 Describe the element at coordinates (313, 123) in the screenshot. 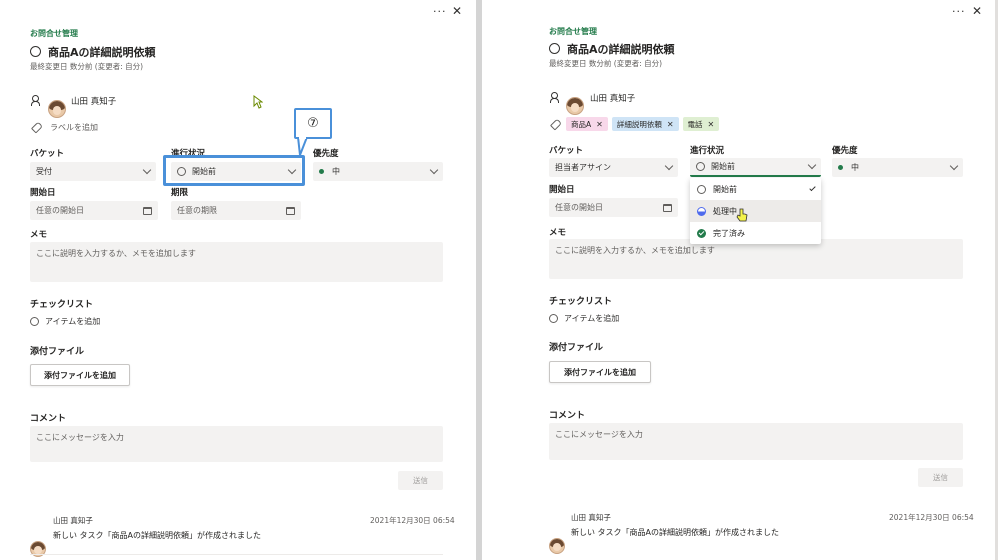

I see `step-callout: ⑦` at that location.